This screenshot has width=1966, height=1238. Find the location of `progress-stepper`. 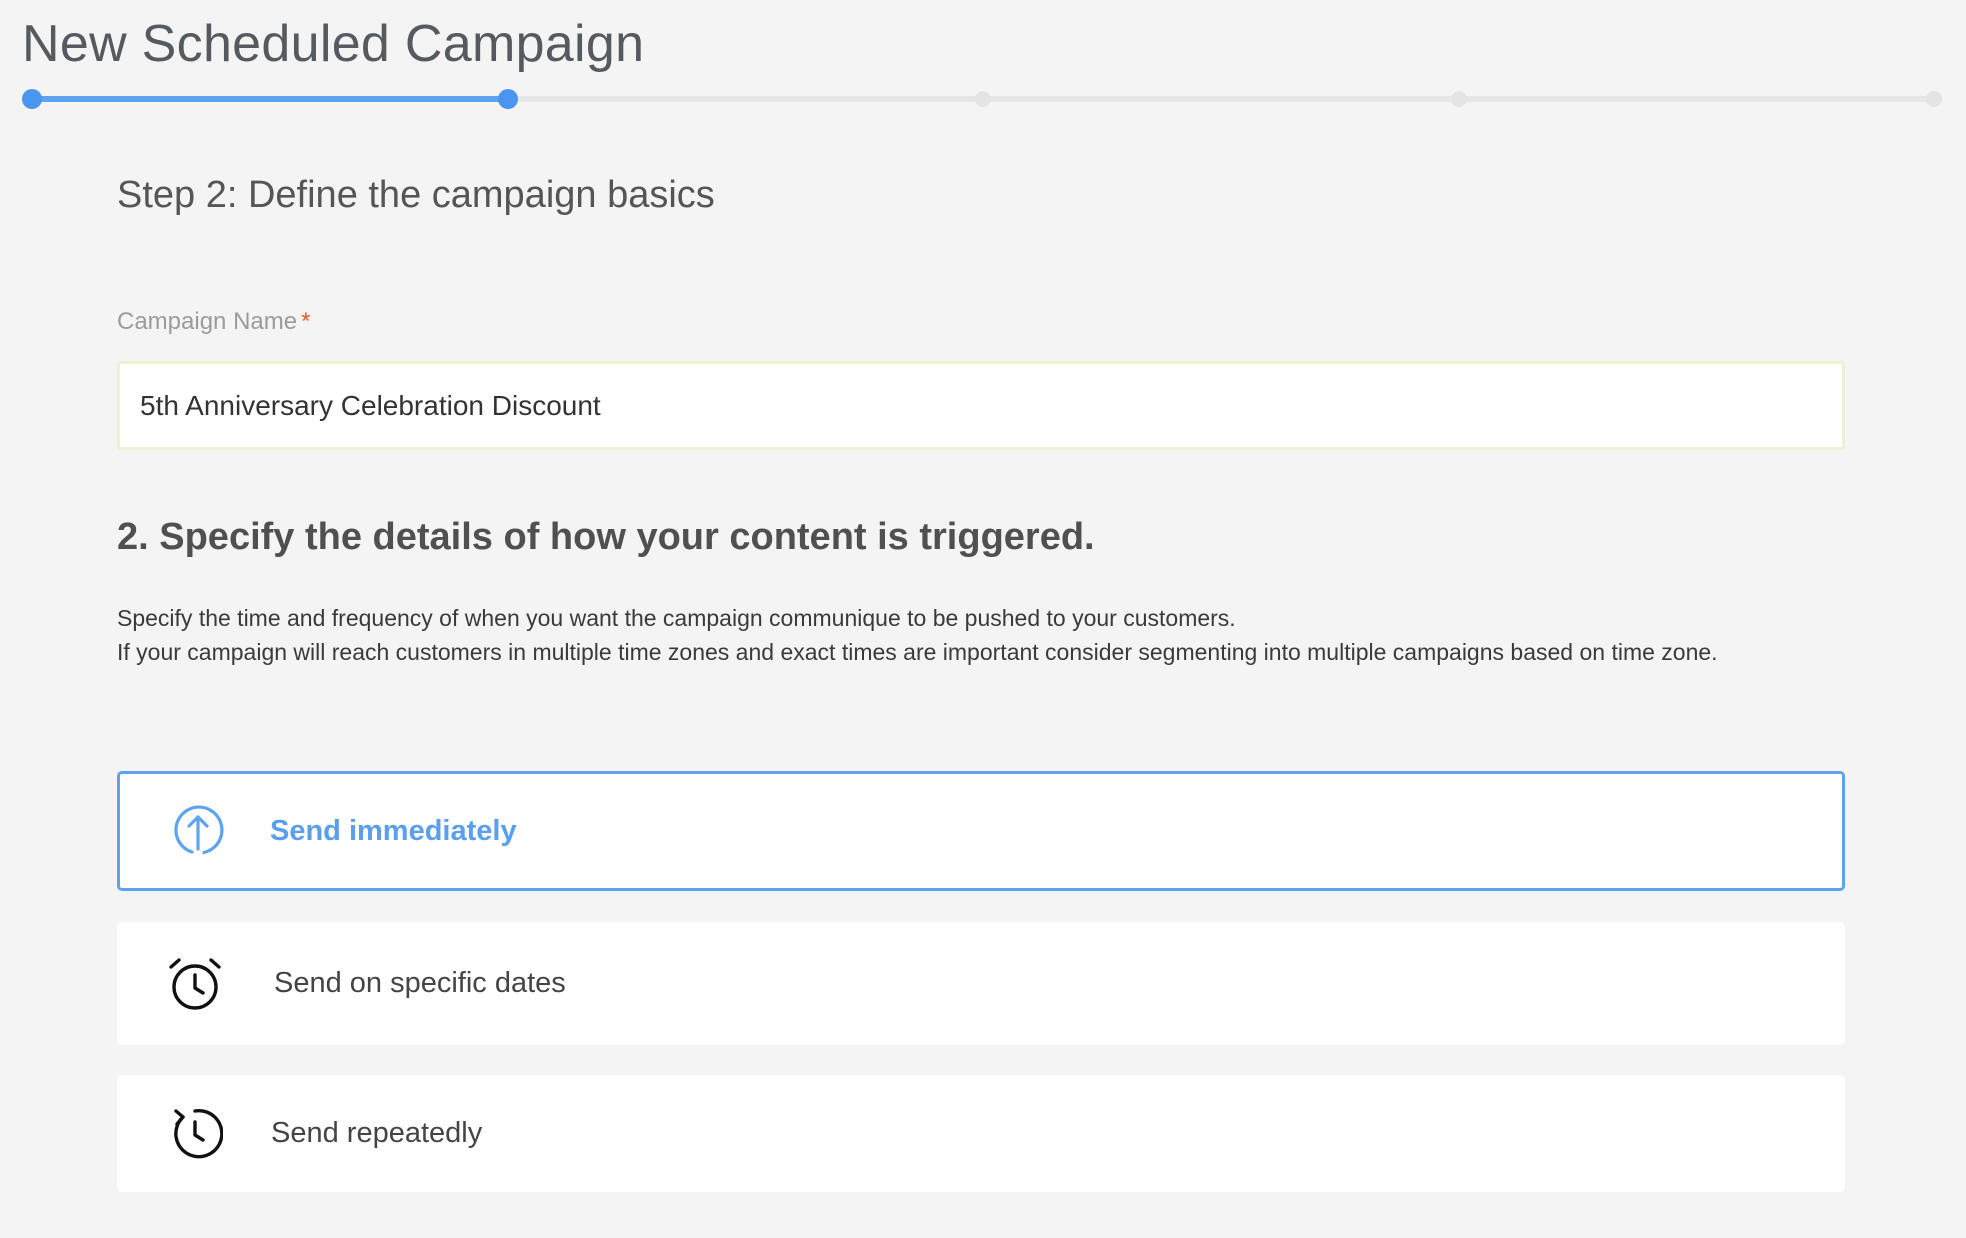

progress-stepper is located at coordinates (983, 99).